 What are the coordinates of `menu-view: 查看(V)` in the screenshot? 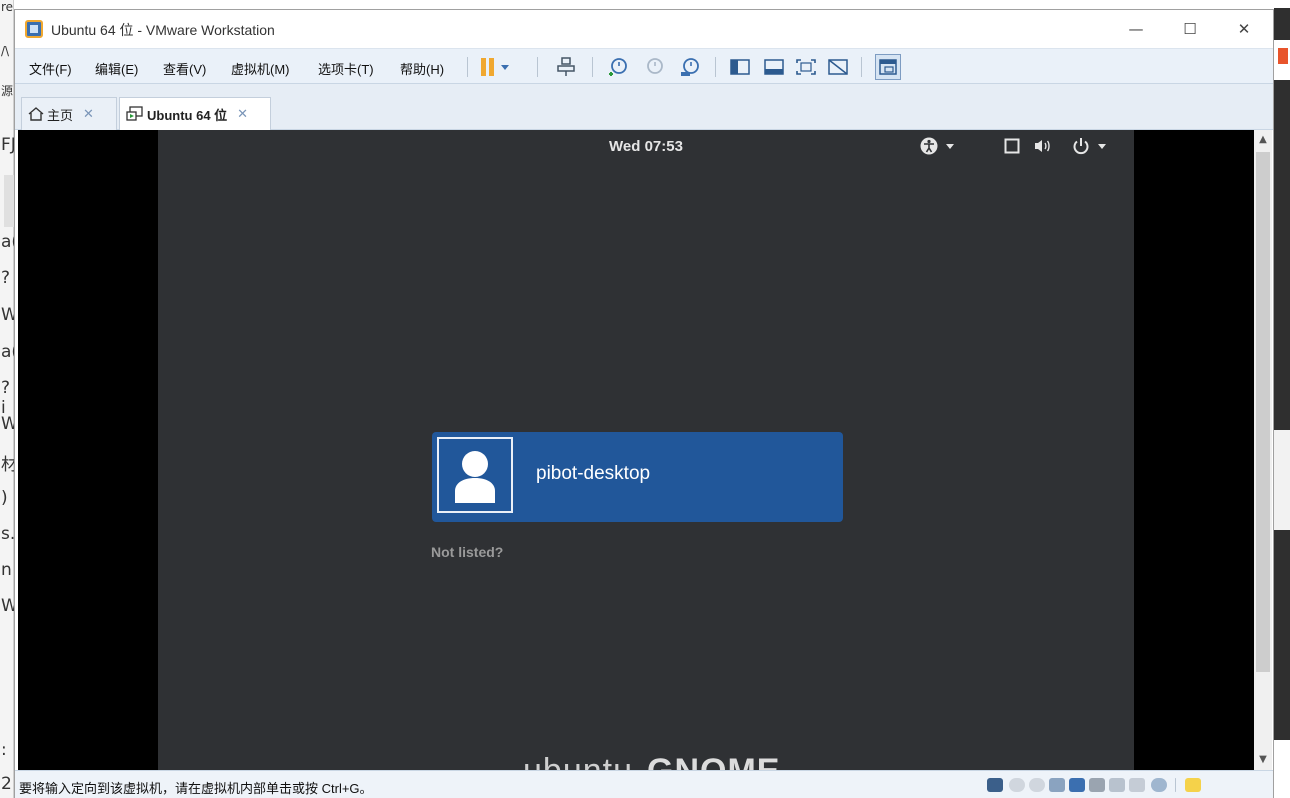 It's located at (184, 68).